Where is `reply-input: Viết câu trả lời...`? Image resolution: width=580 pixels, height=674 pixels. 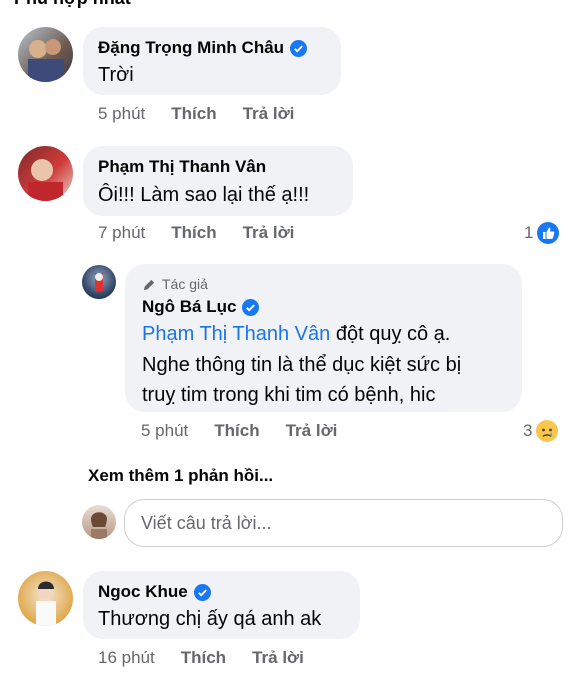 reply-input: Viết câu trả lời... is located at coordinates (343, 523).